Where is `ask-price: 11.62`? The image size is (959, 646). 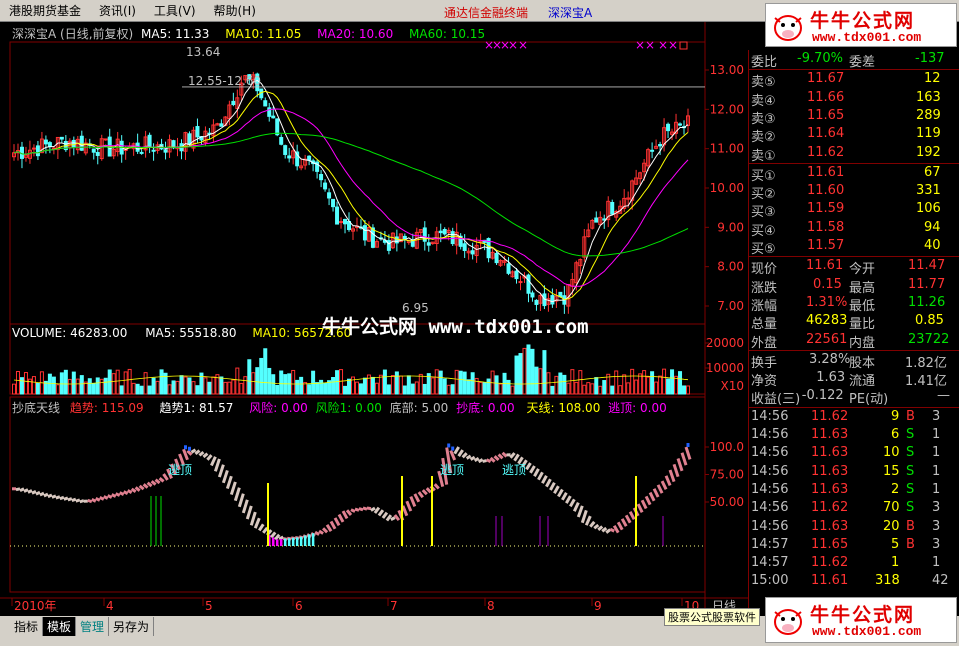
ask-price: 11.62 is located at coordinates (826, 152).